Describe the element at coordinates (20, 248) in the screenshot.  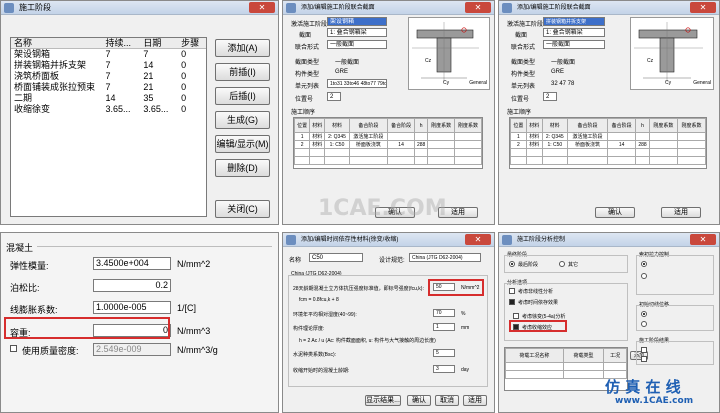
I see `group-title: 混凝土` at that location.